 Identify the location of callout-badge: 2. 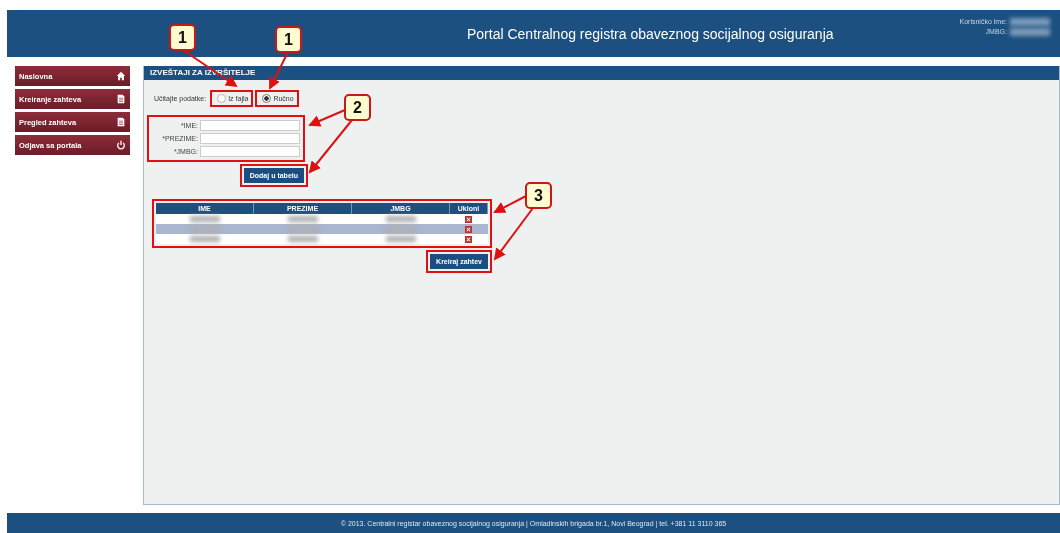
(357, 107).